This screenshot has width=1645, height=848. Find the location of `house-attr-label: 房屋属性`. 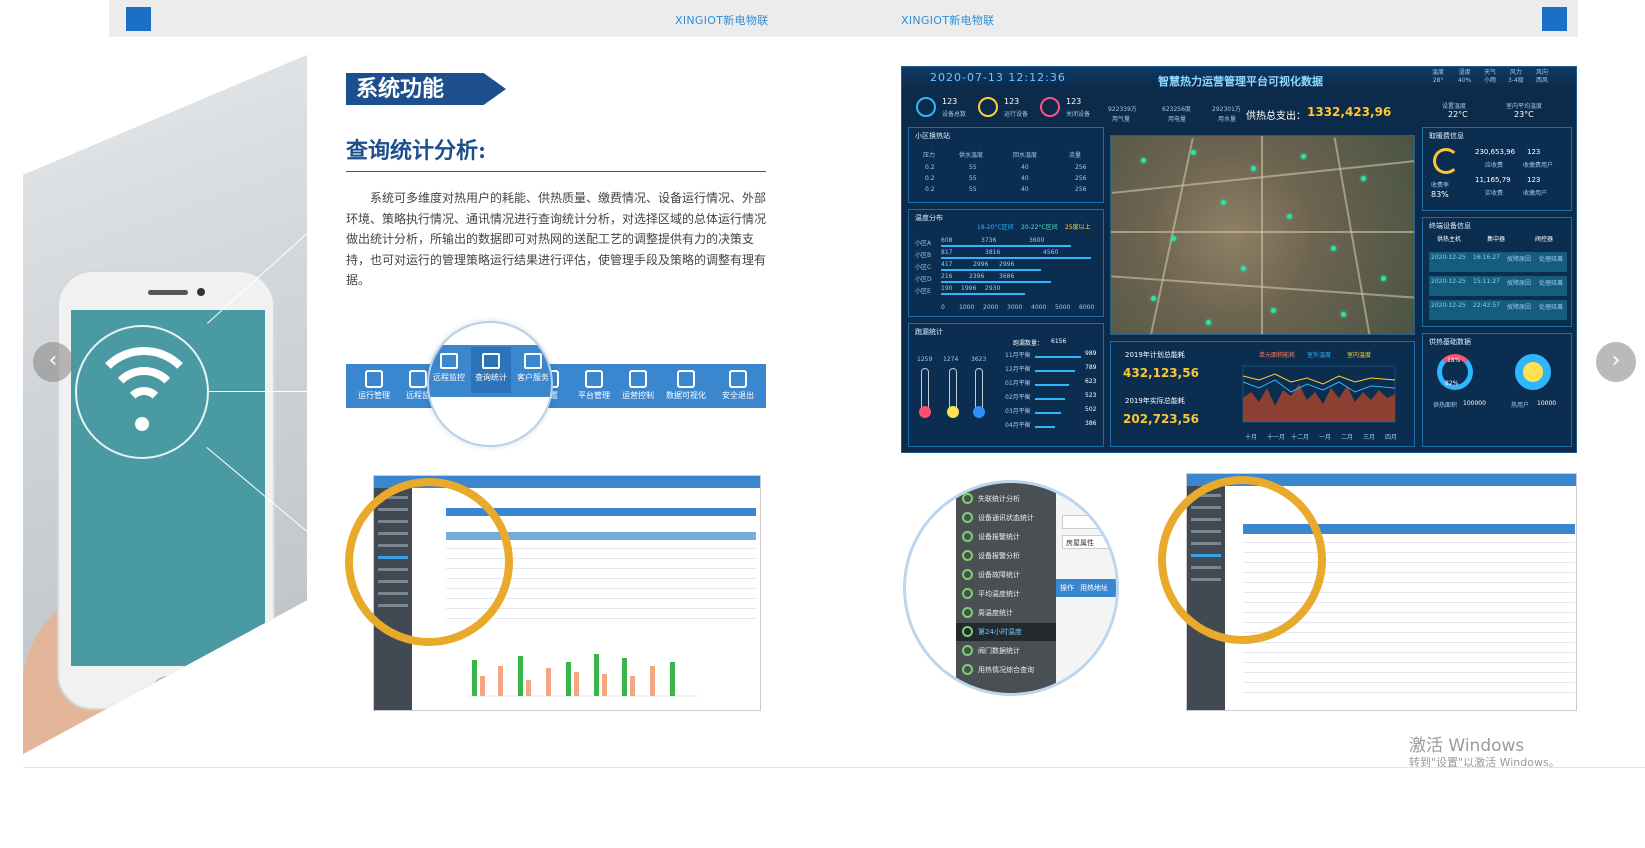

house-attr-label: 房屋属性 is located at coordinates (1080, 543).